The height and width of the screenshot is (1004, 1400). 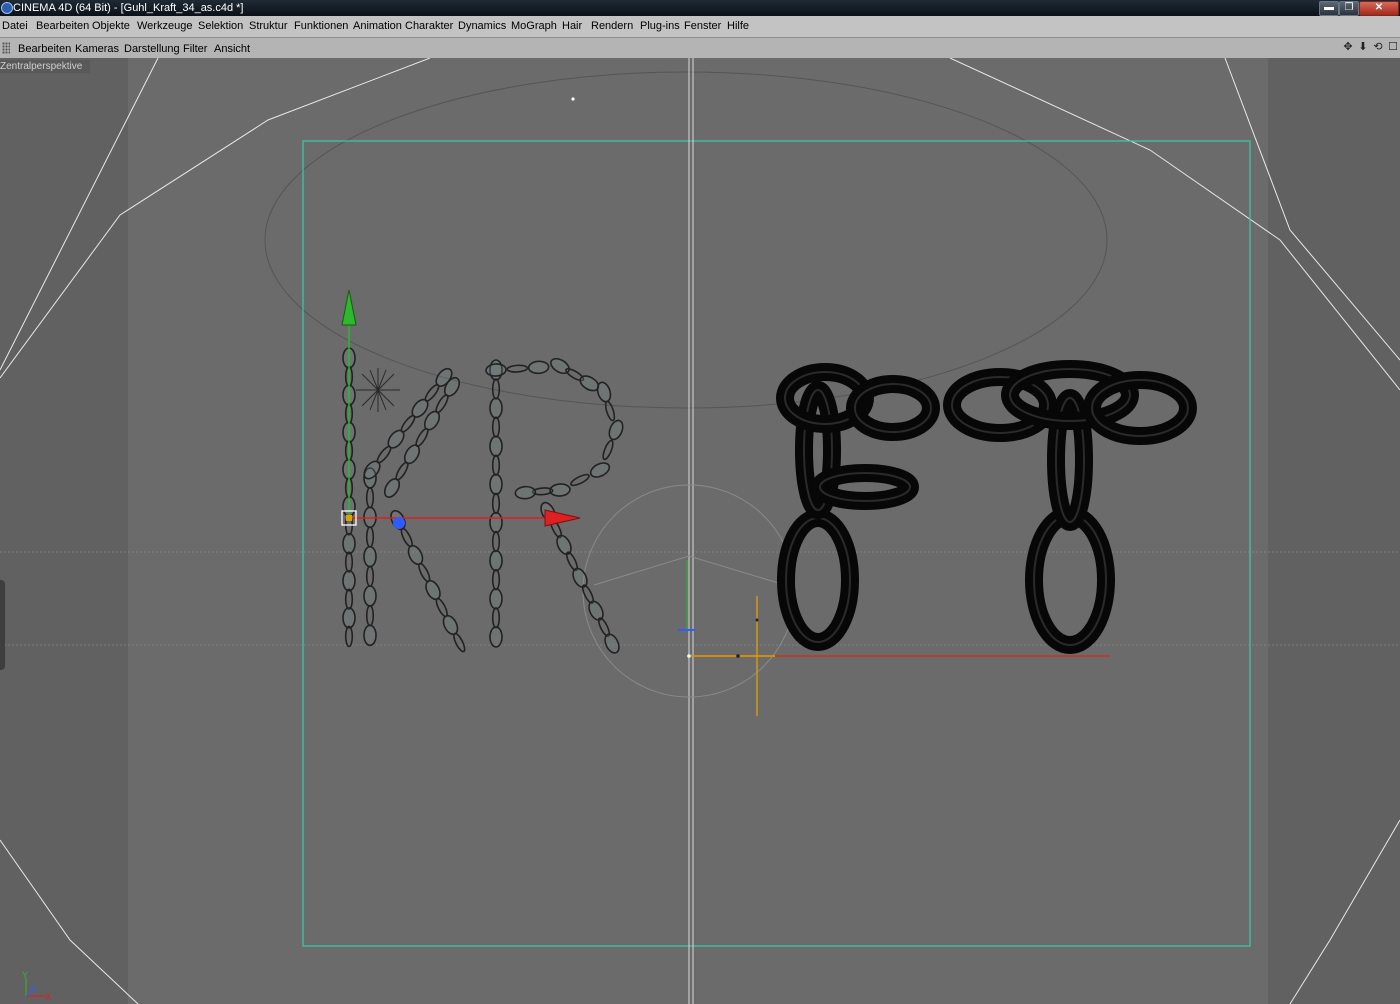 What do you see at coordinates (377, 26) in the screenshot?
I see `menu-animation: Animation` at bounding box center [377, 26].